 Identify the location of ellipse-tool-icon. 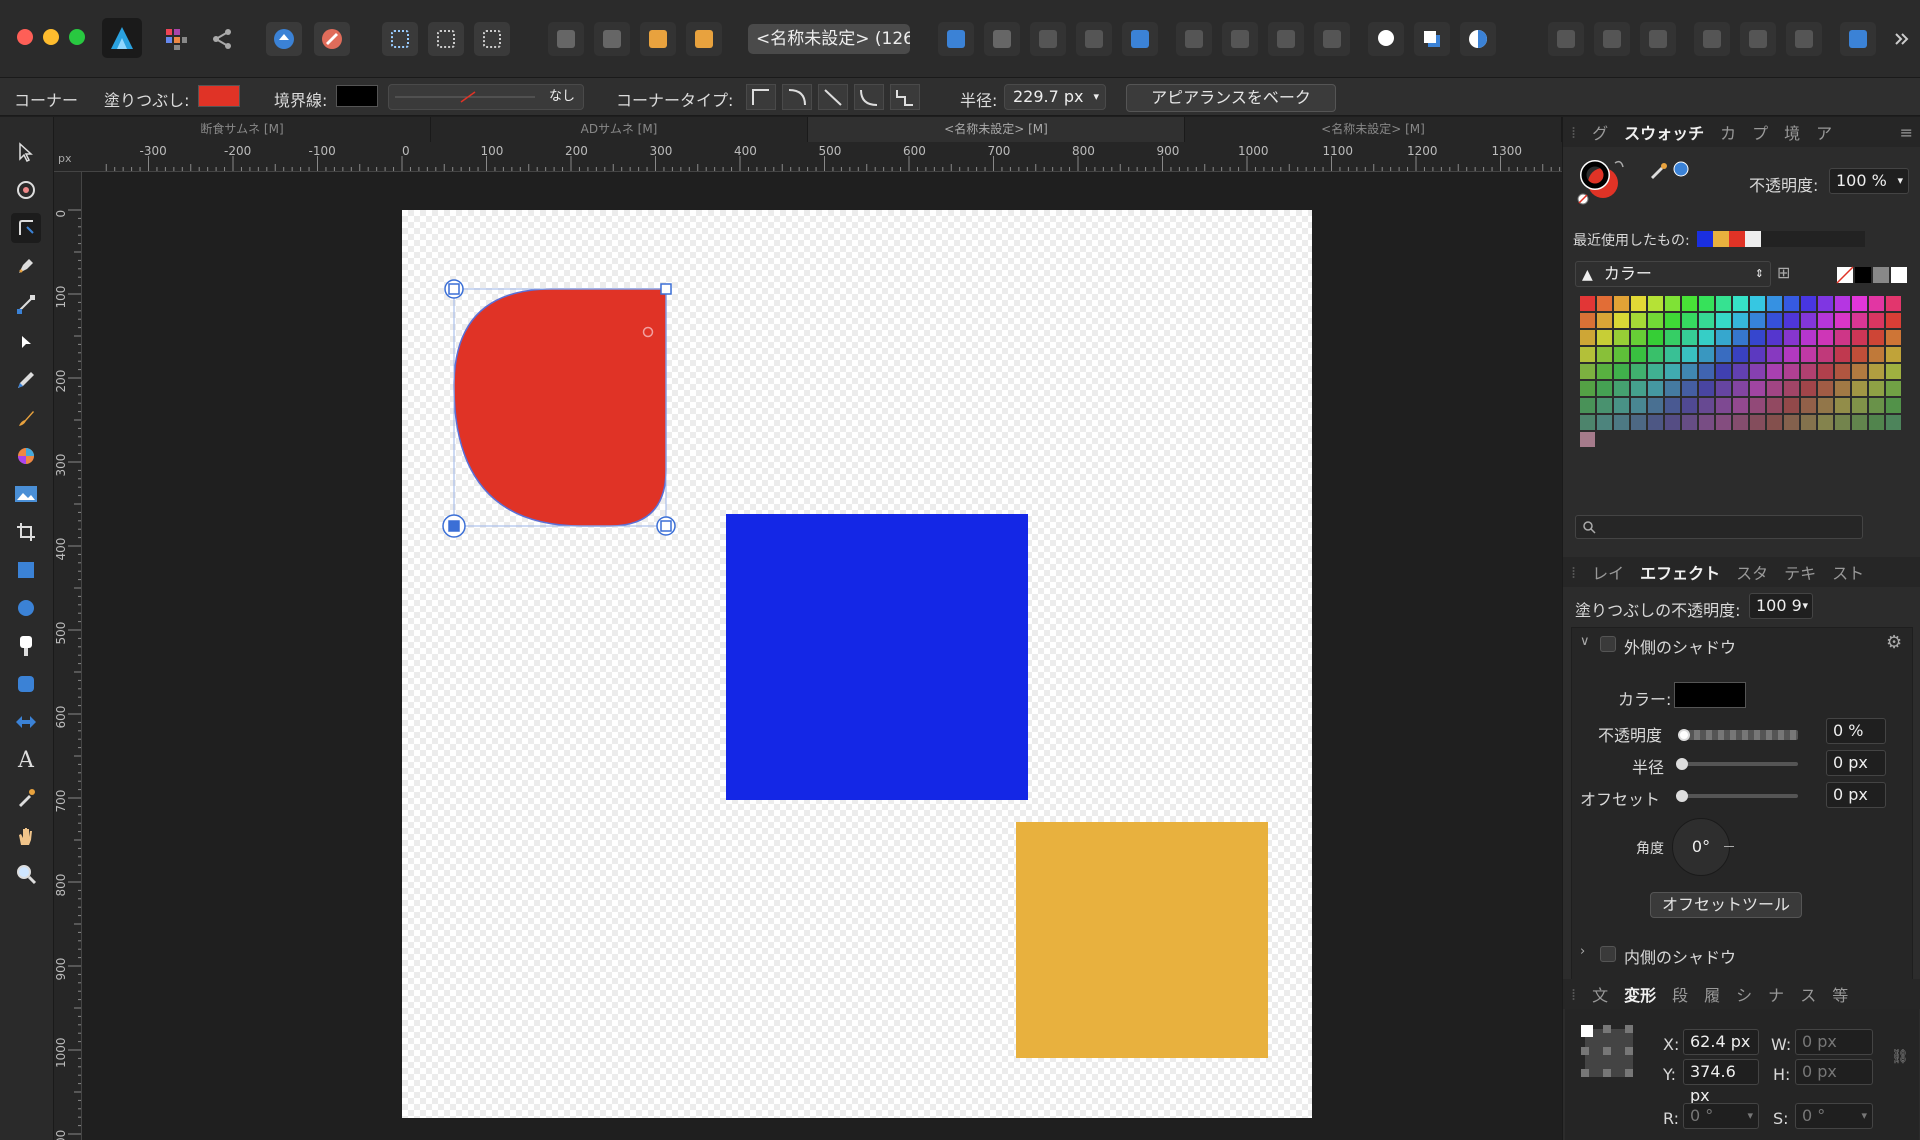
(26, 608).